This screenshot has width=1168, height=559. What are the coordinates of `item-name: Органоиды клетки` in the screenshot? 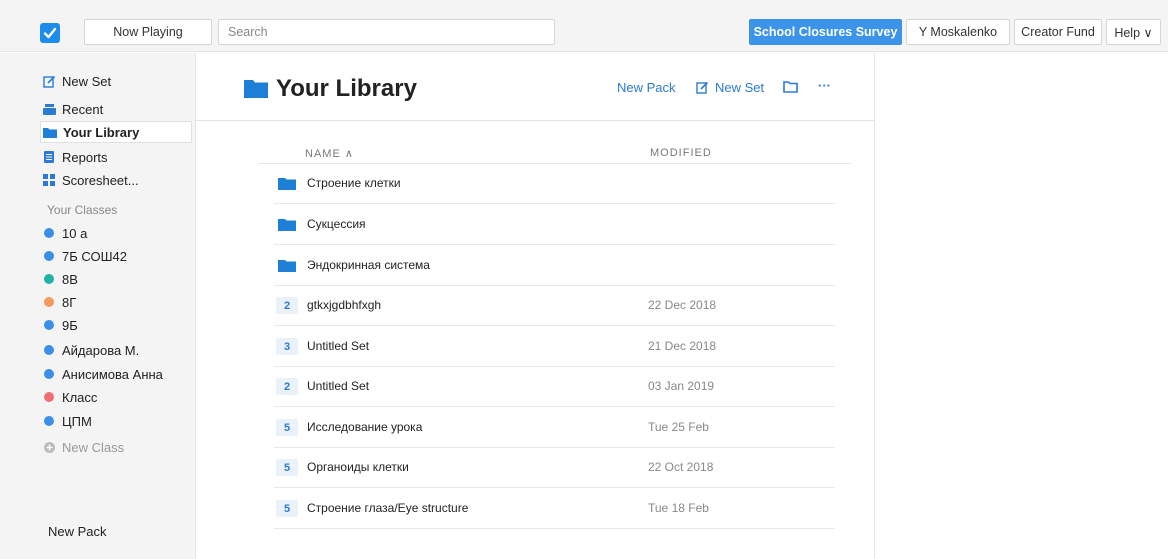 It's located at (358, 467).